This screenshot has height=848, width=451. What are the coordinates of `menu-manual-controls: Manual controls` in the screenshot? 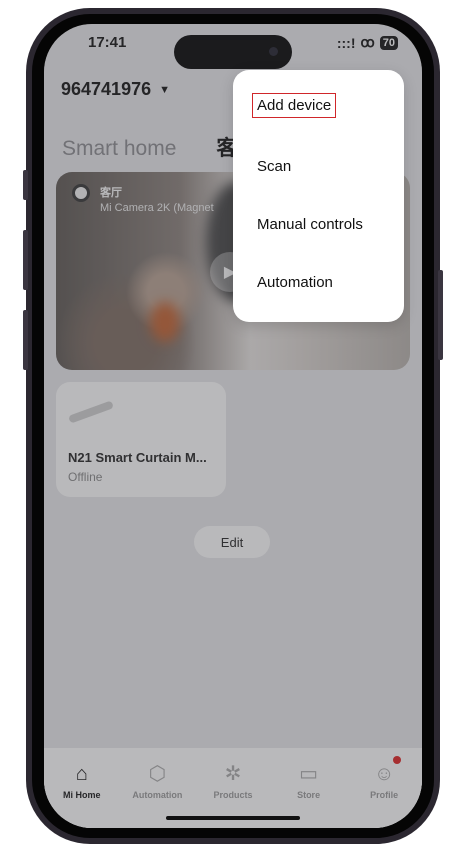 It's located at (310, 224).